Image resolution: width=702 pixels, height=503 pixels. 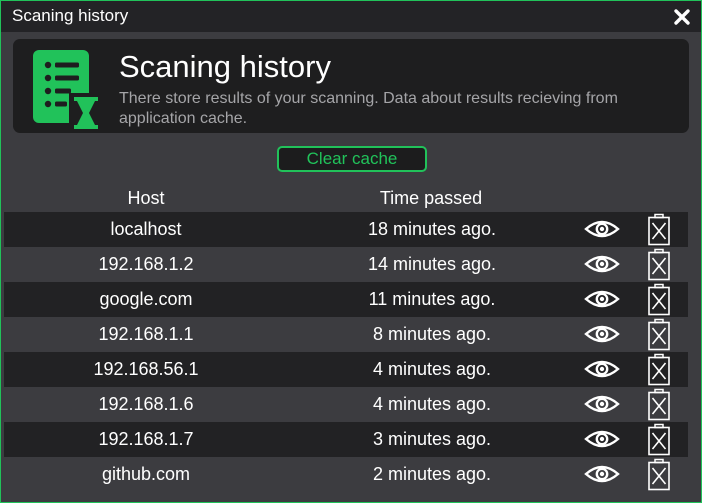 What do you see at coordinates (146, 299) in the screenshot?
I see `host-cell: google.com` at bounding box center [146, 299].